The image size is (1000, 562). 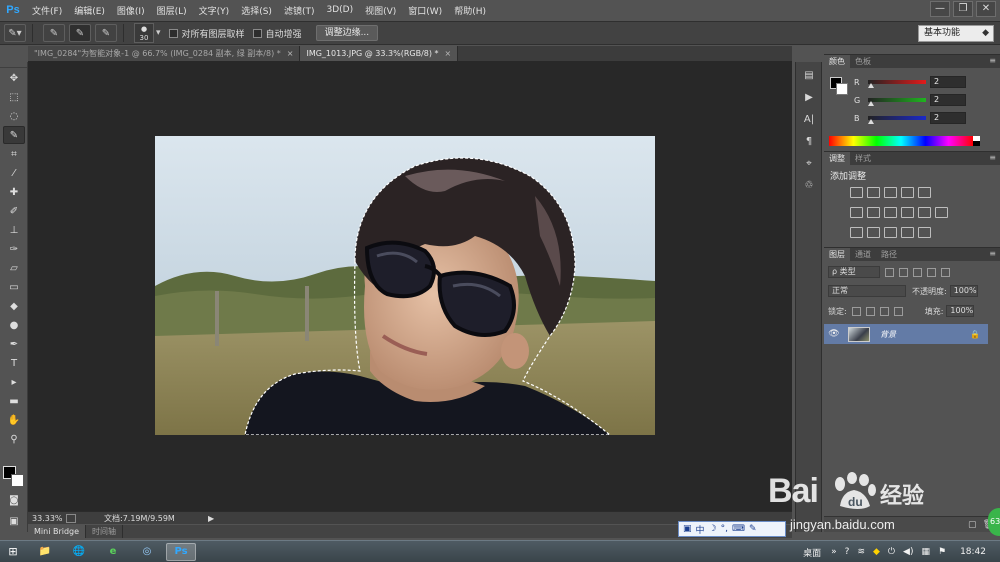 I want to click on vibrance-icon, so click(x=924, y=192).